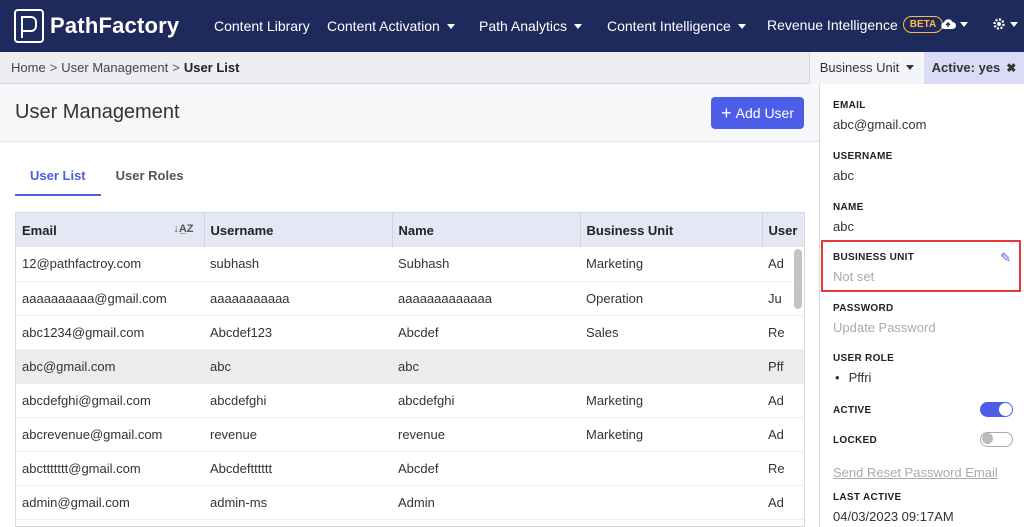 The image size is (1024, 527). I want to click on nav-revenue-intelligence: Revenue Intelligence BETA, so click(855, 24).